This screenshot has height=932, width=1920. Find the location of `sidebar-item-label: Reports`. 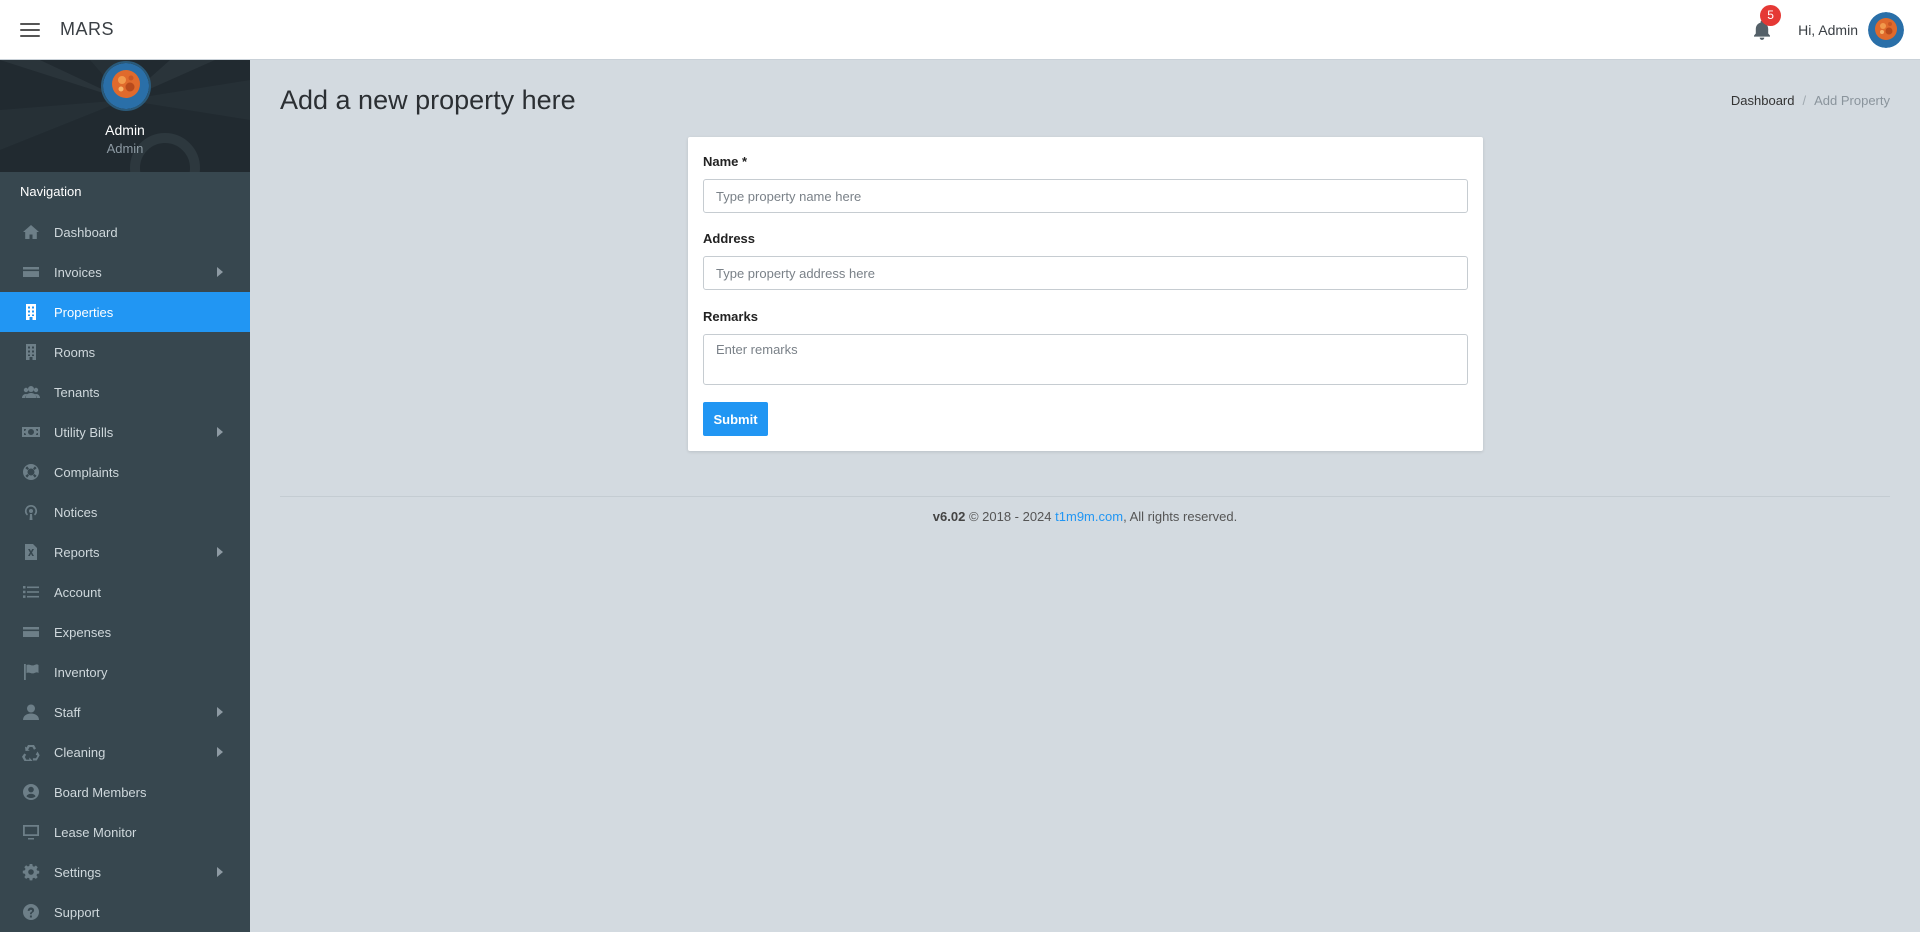

sidebar-item-label: Reports is located at coordinates (77, 552).